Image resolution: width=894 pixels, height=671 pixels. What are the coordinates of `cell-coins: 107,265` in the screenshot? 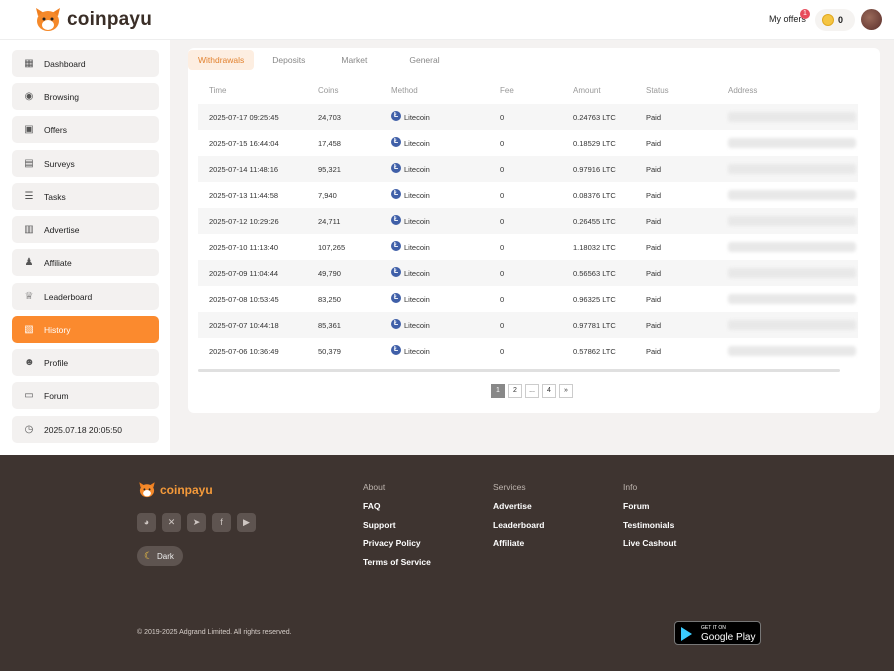 It's located at (332, 247).